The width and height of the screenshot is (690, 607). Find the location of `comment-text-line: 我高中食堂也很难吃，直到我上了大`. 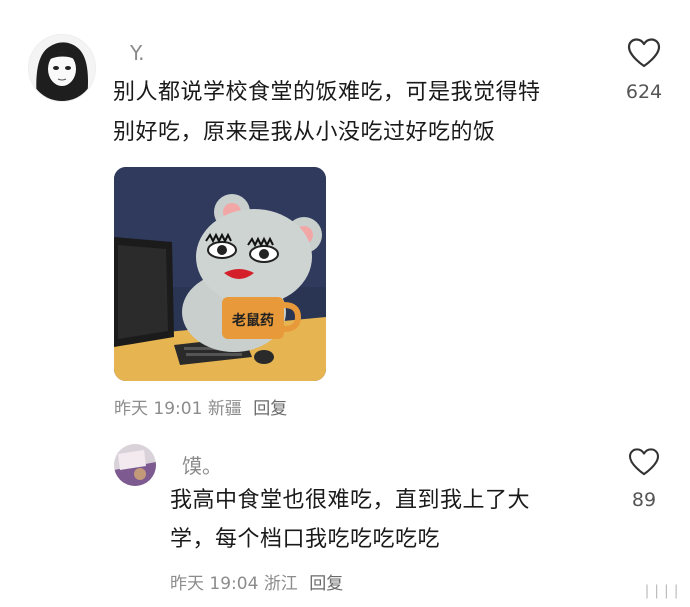

comment-text-line: 我高中食堂也很难吃，直到我上了大 is located at coordinates (350, 500).